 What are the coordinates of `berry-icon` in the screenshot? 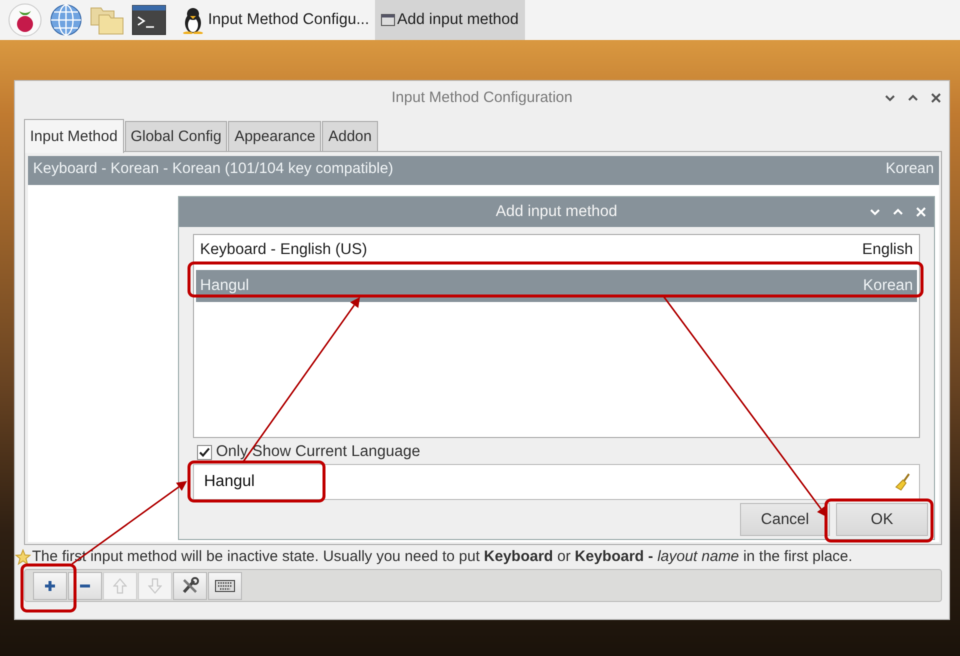 It's located at (25, 20).